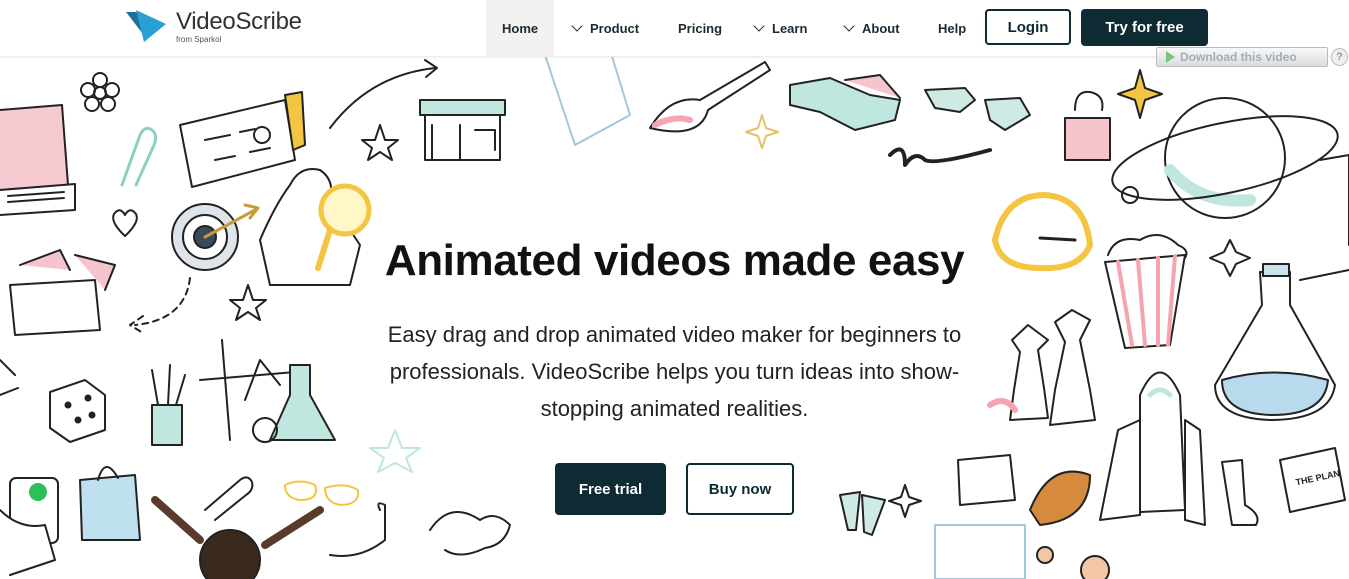 This screenshot has width=1349, height=579. I want to click on camera-icon, so click(986, 480).